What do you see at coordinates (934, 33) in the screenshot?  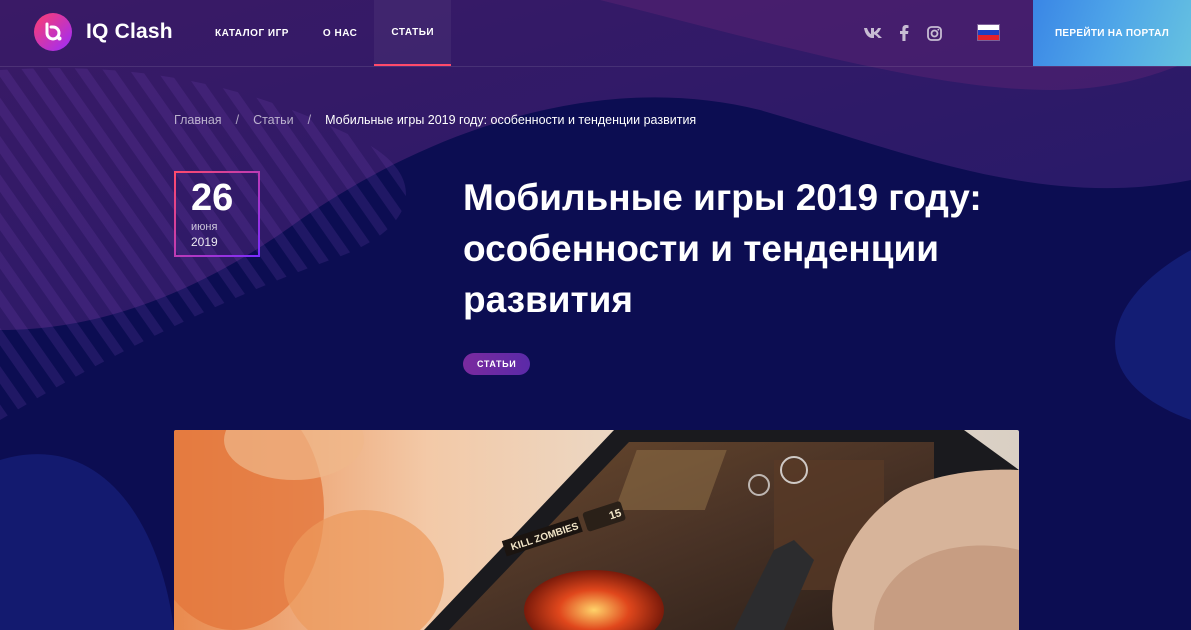 I see `instagram-icon` at bounding box center [934, 33].